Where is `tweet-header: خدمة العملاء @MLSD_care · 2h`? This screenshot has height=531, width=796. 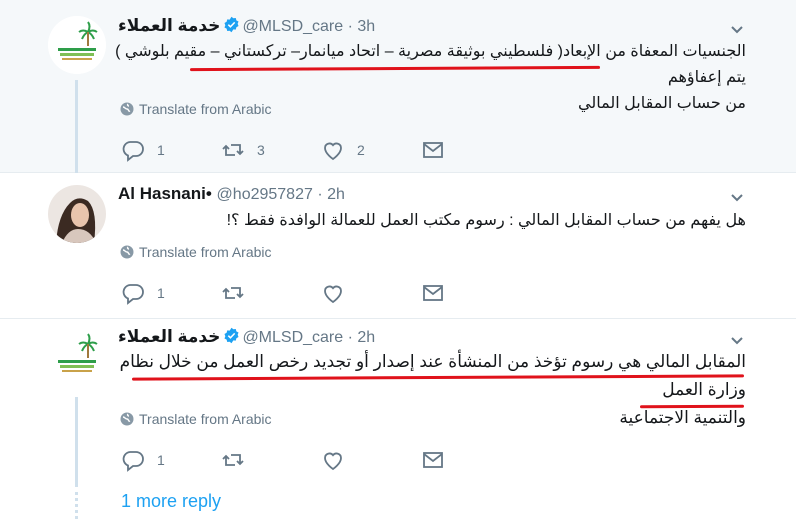
tweet-header: خدمة العملاء @MLSD_care · 2h is located at coordinates (246, 338).